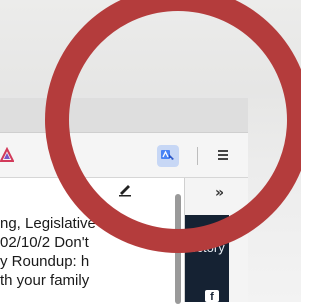 The image size is (320, 307). I want to click on pencil-icon, so click(125, 189).